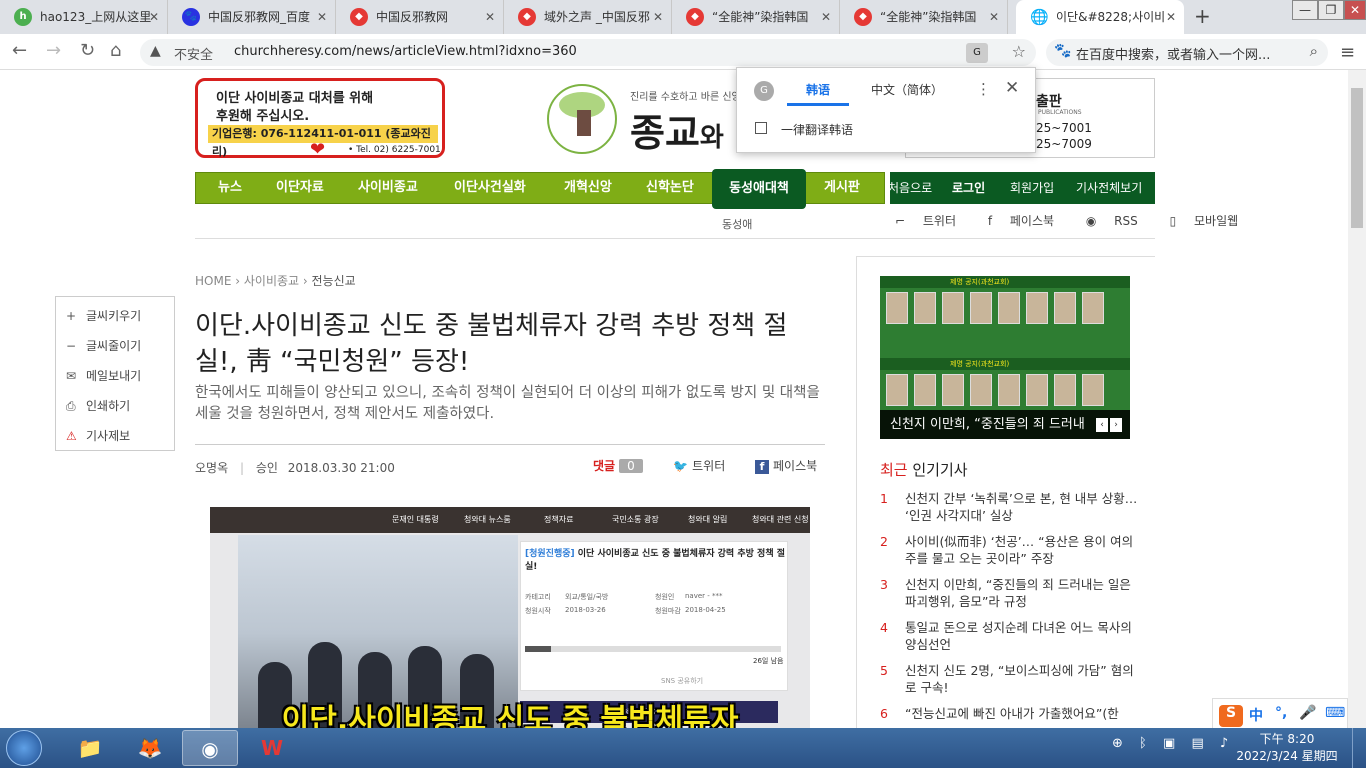 The width and height of the screenshot is (1366, 768). I want to click on share-twitter-button: 🐦 트위터, so click(699, 465).